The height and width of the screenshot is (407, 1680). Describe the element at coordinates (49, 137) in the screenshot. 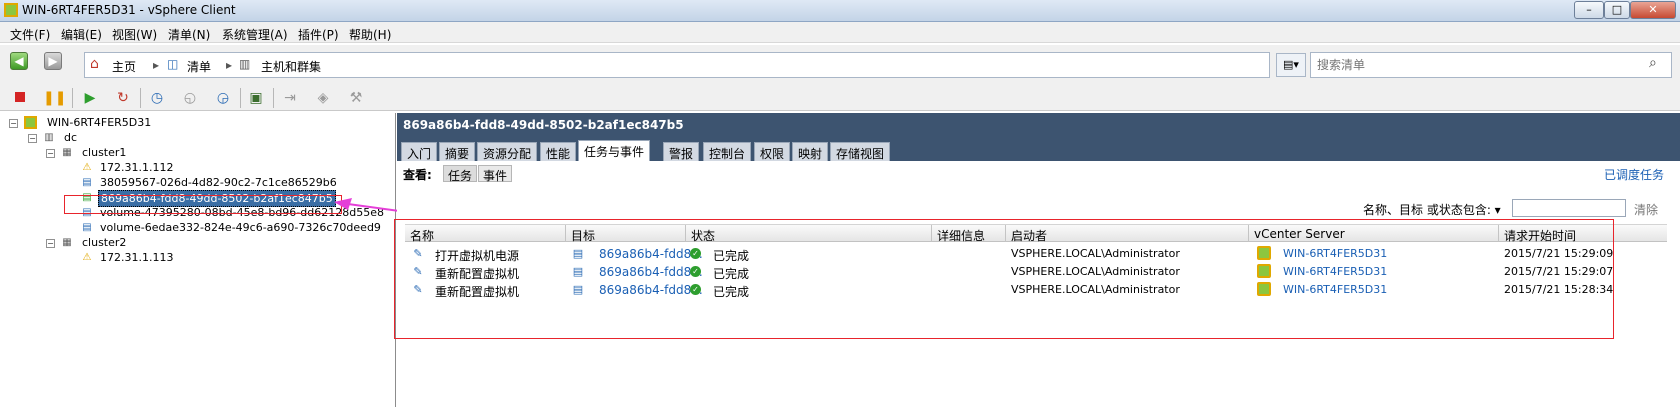

I see `datacenter-icon: ▥` at that location.